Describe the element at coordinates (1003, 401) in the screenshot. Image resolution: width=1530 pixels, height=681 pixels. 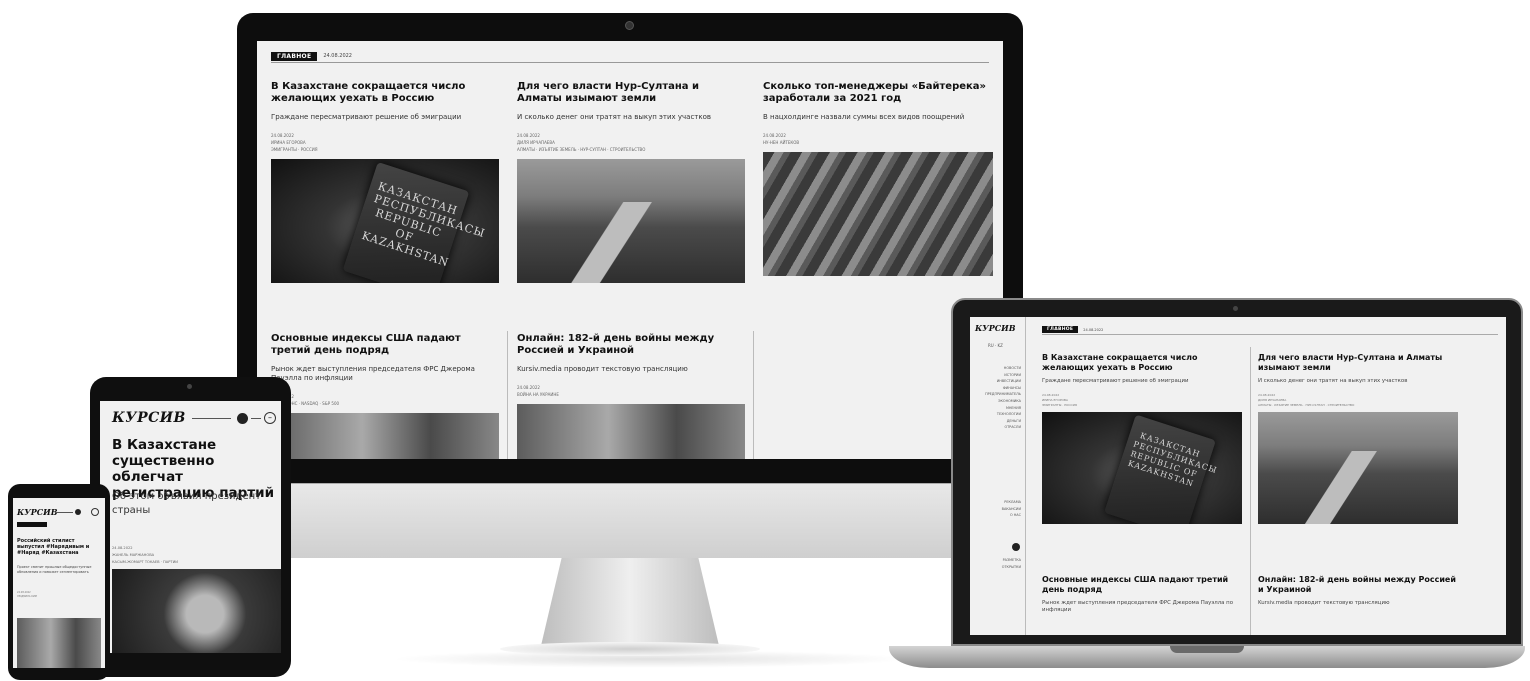
I see `sidebar-item: ЭКОНОМИКА` at that location.